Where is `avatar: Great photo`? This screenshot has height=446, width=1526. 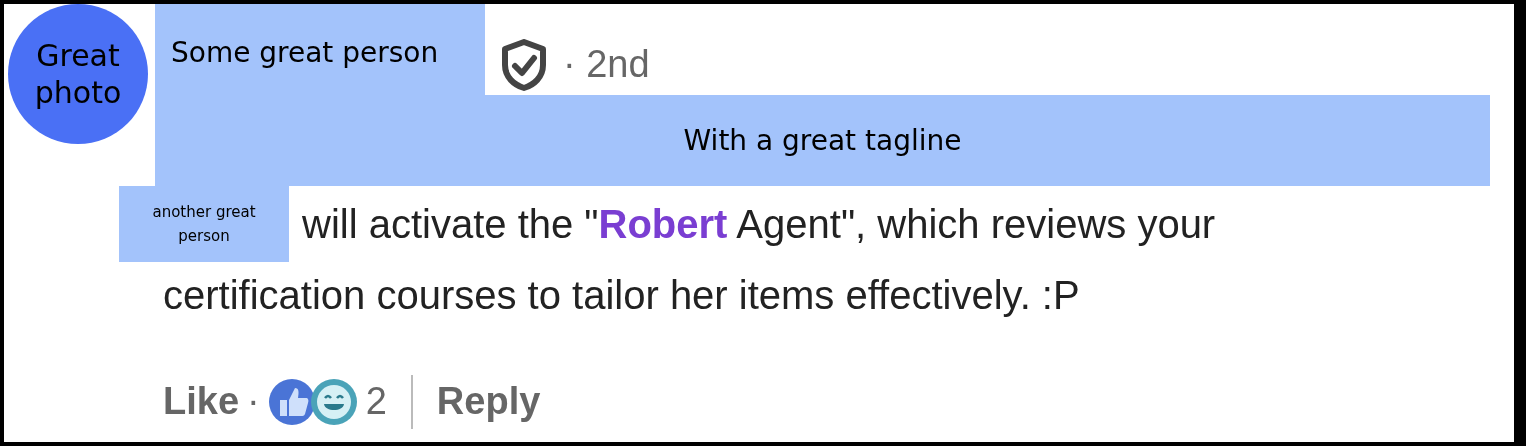 avatar: Great photo is located at coordinates (78, 74).